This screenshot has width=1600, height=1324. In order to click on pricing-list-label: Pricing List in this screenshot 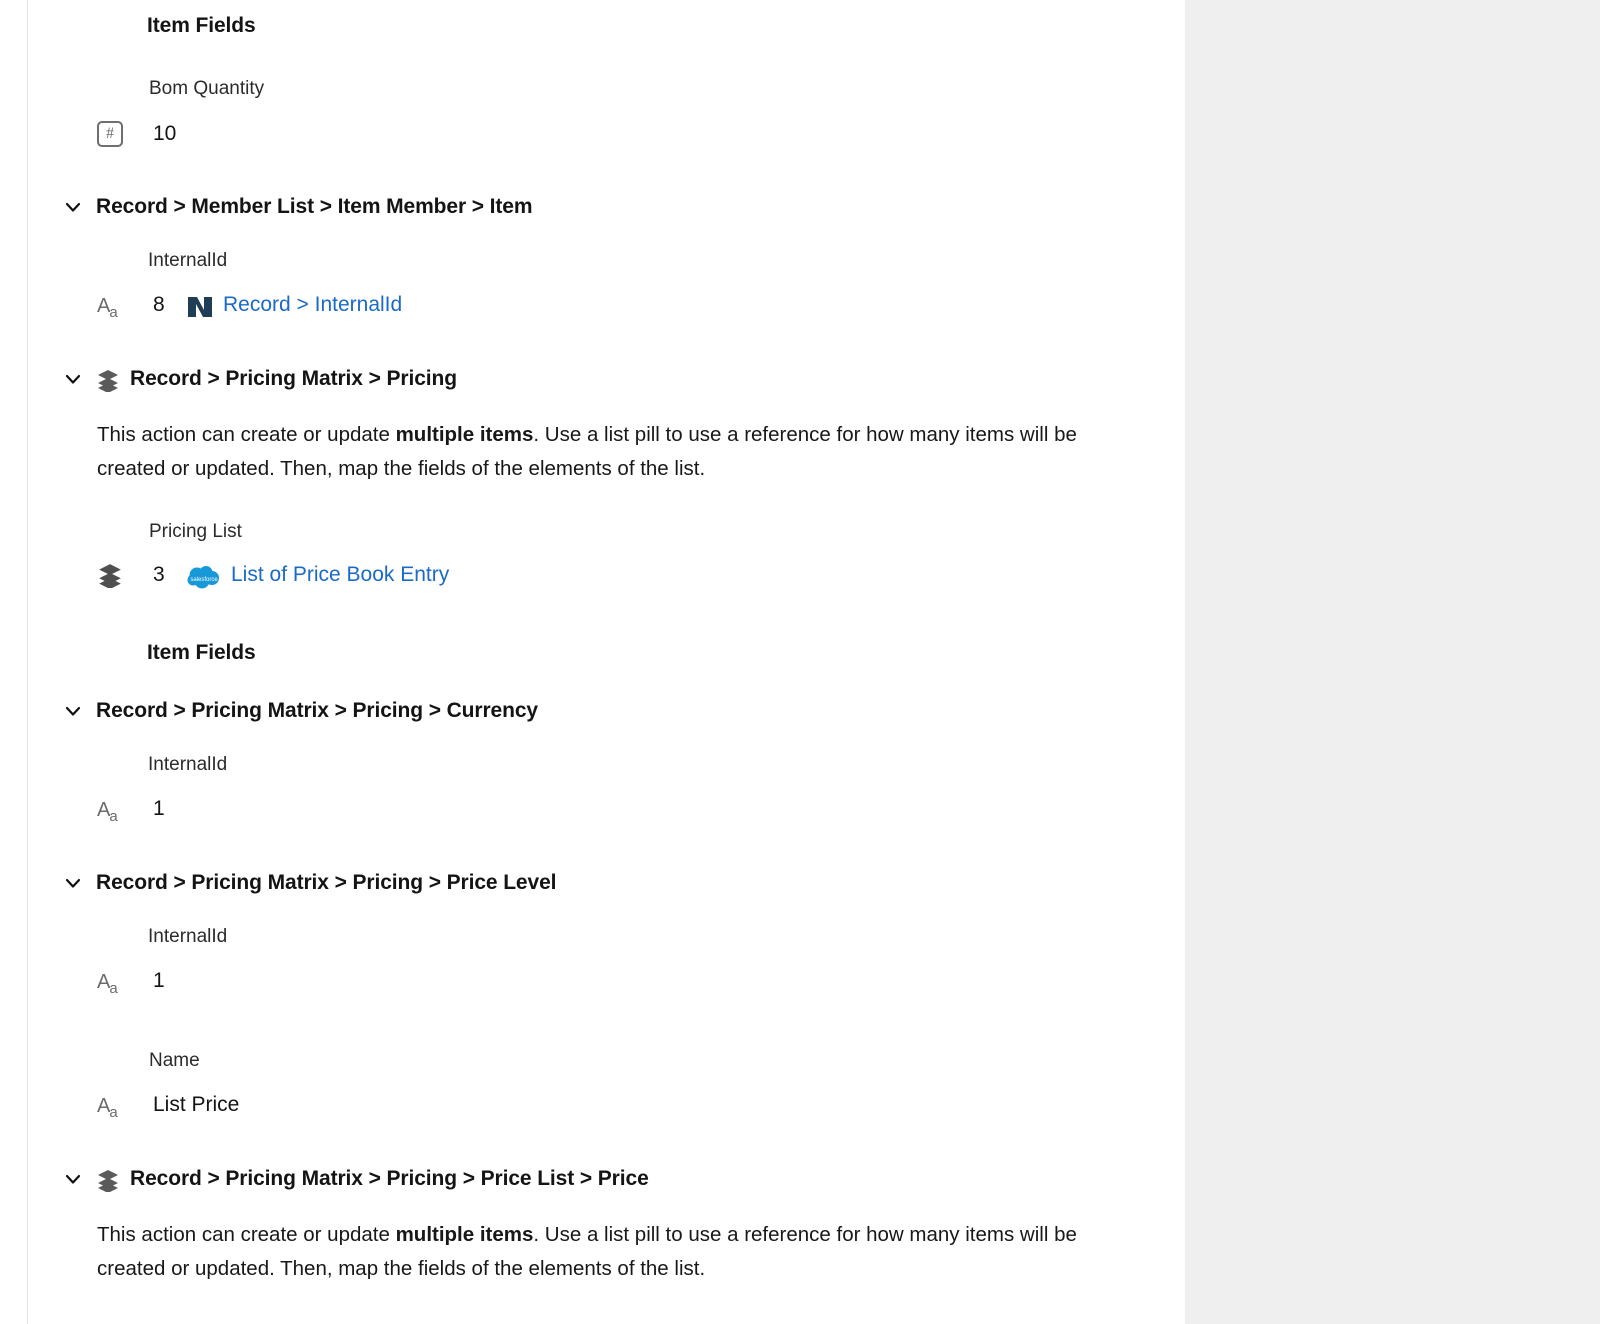, I will do `click(195, 531)`.